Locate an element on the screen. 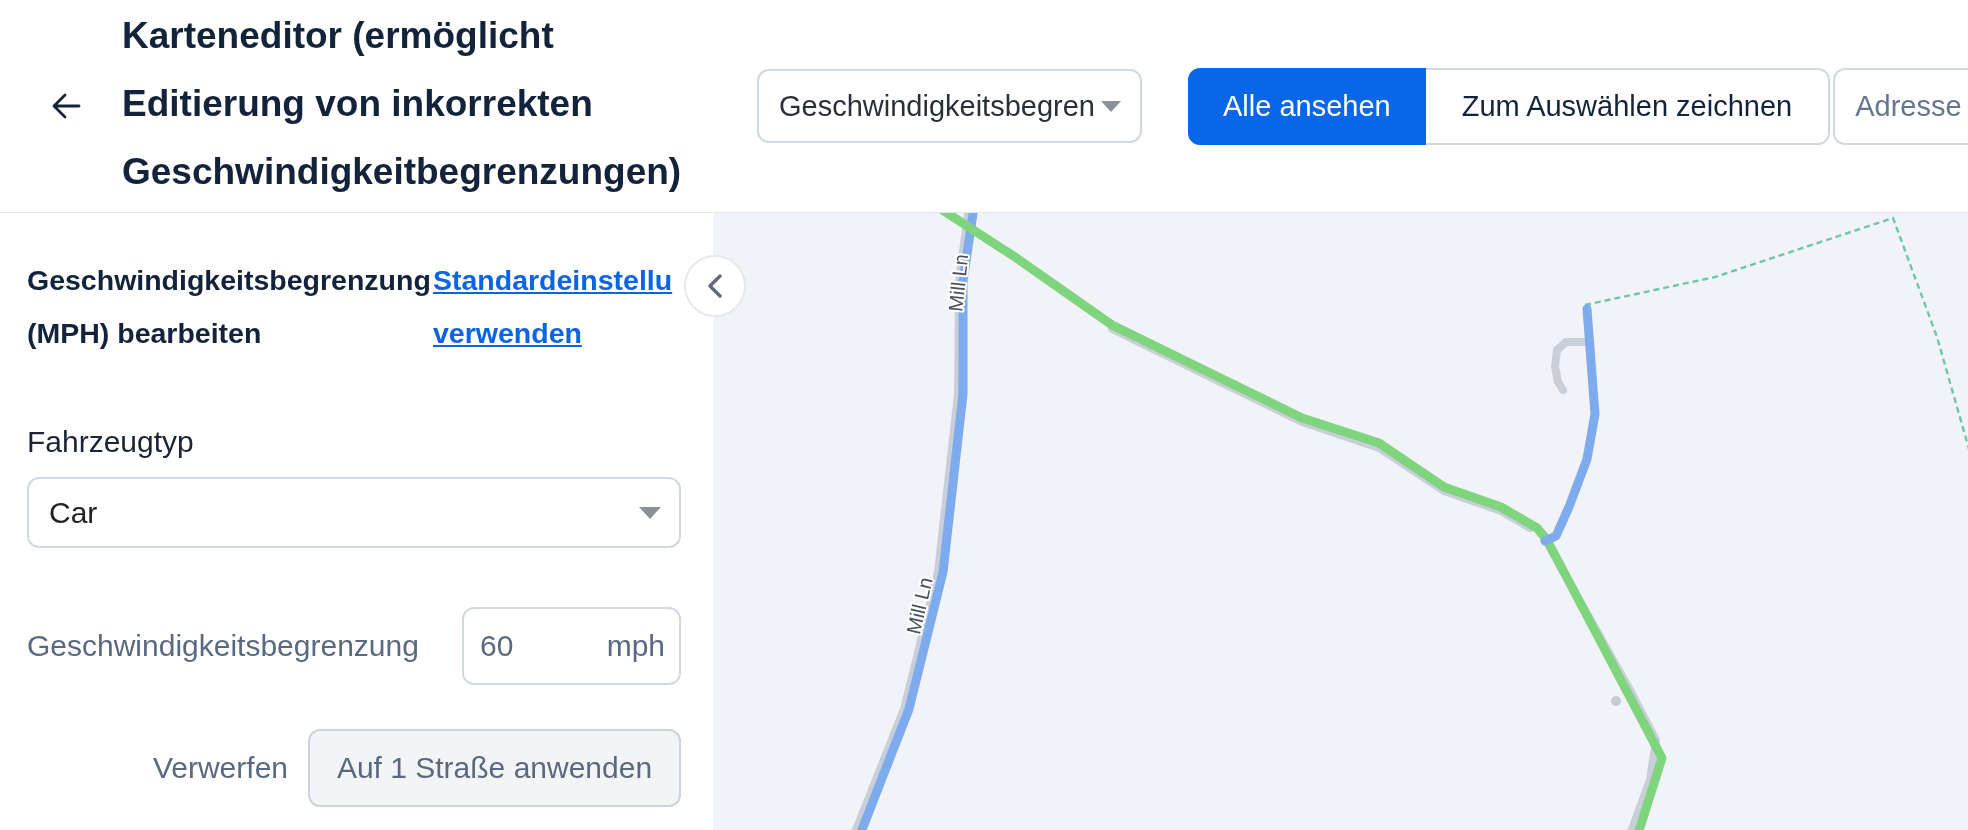 This screenshot has width=1968, height=830. default-settings-link: Standardeinstellu verwenden is located at coordinates (555, 307).